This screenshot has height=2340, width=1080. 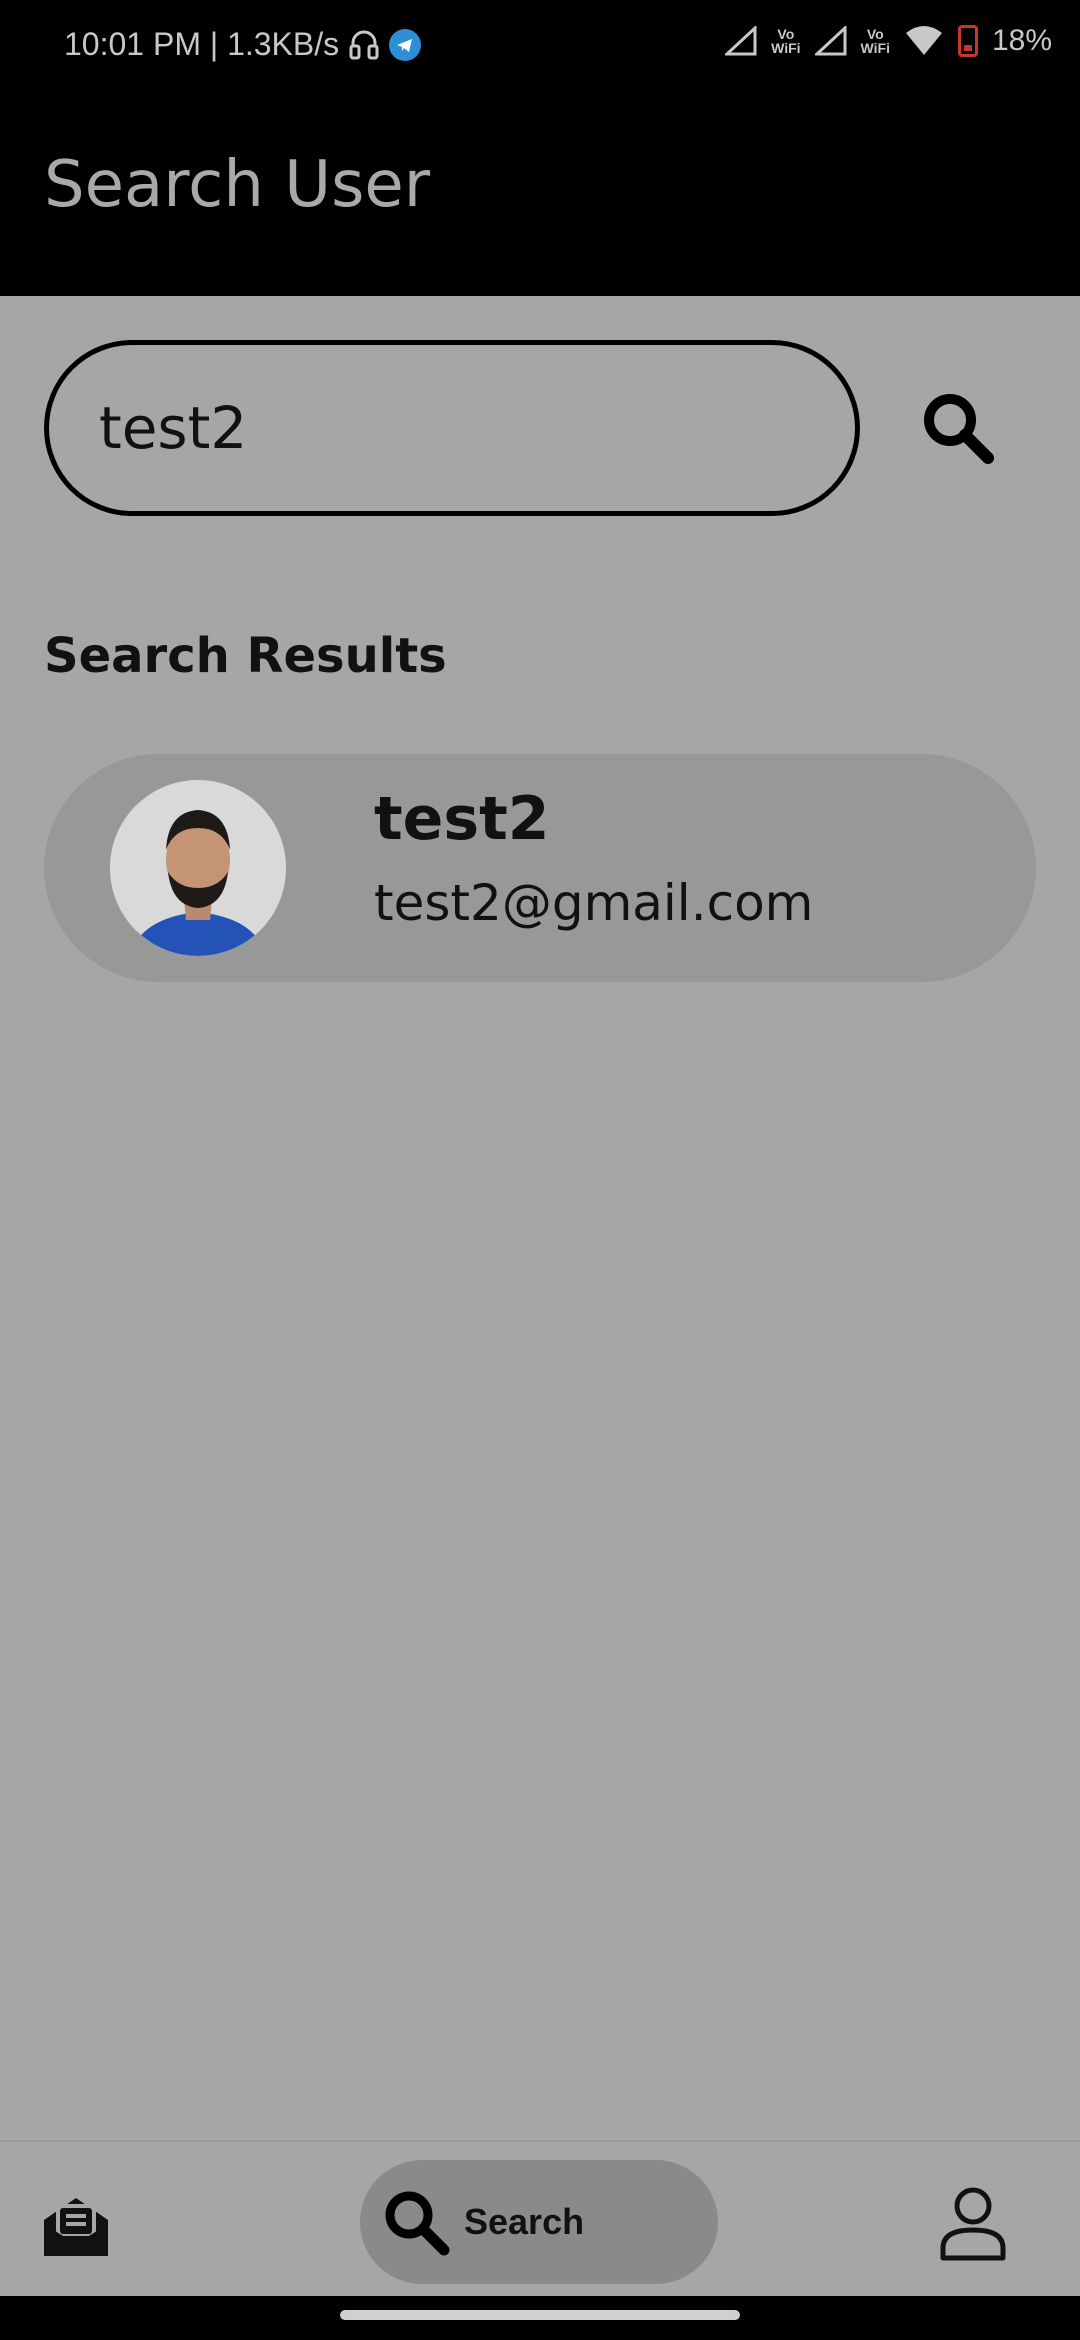 I want to click on results-heading: Search Results, so click(x=245, y=656).